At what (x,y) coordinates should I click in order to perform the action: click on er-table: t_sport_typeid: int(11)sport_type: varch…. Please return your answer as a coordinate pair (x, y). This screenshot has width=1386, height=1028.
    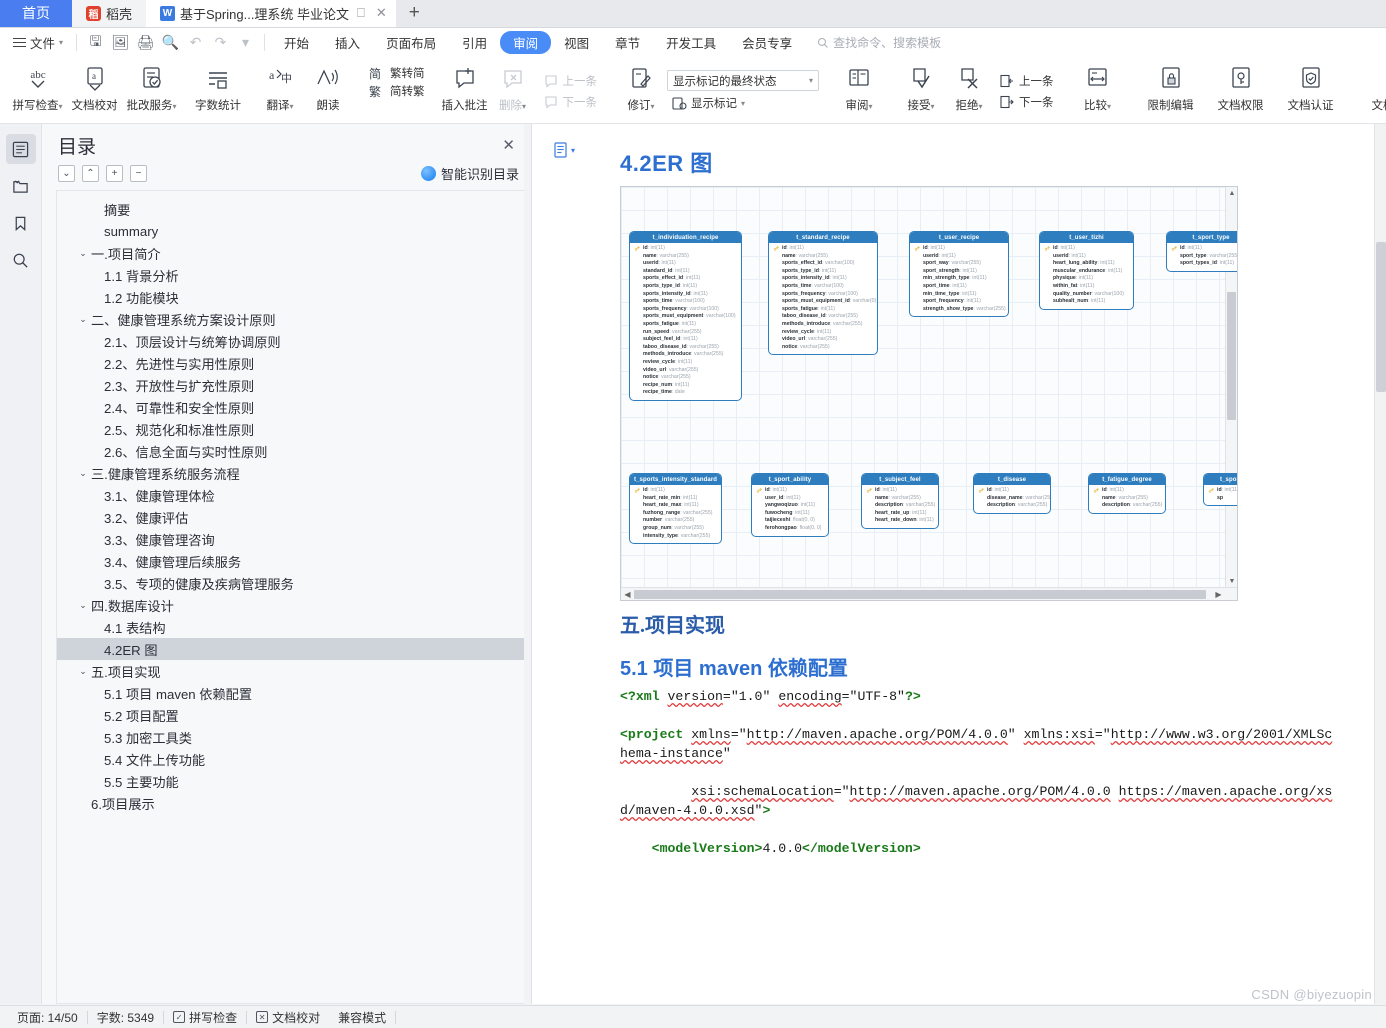
    Looking at the image, I should click on (1201, 251).